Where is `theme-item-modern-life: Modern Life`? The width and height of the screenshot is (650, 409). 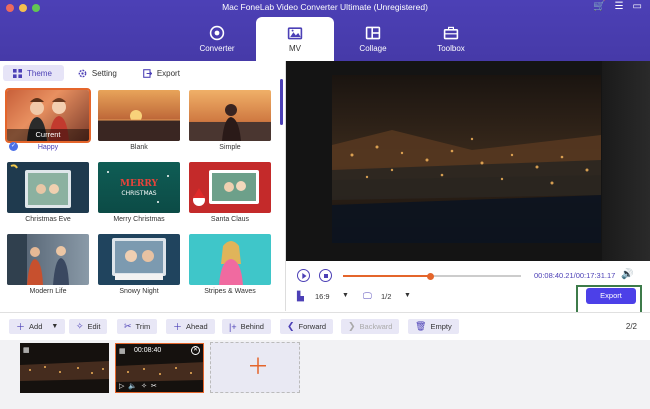 theme-item-modern-life: Modern Life is located at coordinates (48, 270).